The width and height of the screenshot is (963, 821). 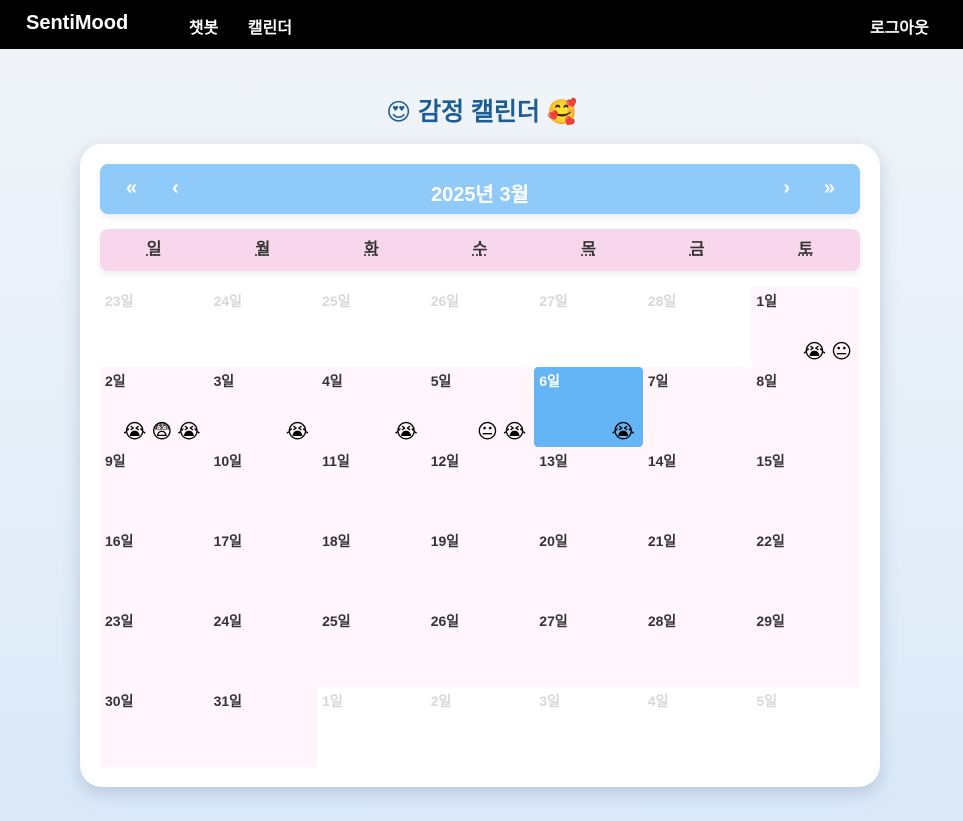 I want to click on calendar-day-cell: 5일 😐 😭, so click(x=480, y=407).